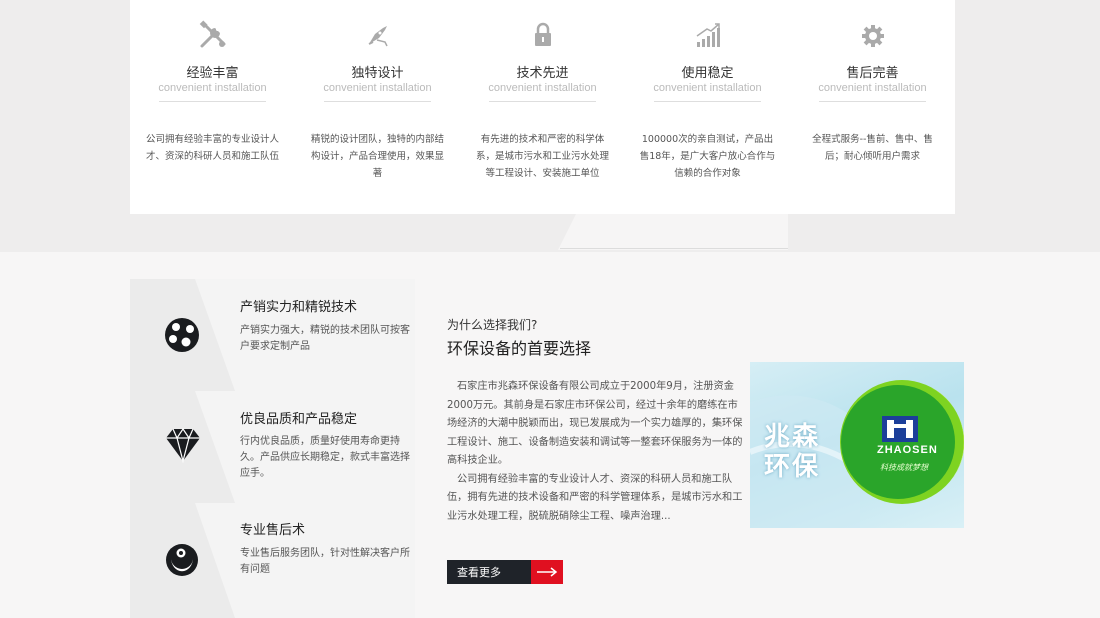 The image size is (1100, 618). Describe the element at coordinates (325, 561) in the screenshot. I see `service-description: 专业售后服务团队，针对性解决客户所有问题` at that location.